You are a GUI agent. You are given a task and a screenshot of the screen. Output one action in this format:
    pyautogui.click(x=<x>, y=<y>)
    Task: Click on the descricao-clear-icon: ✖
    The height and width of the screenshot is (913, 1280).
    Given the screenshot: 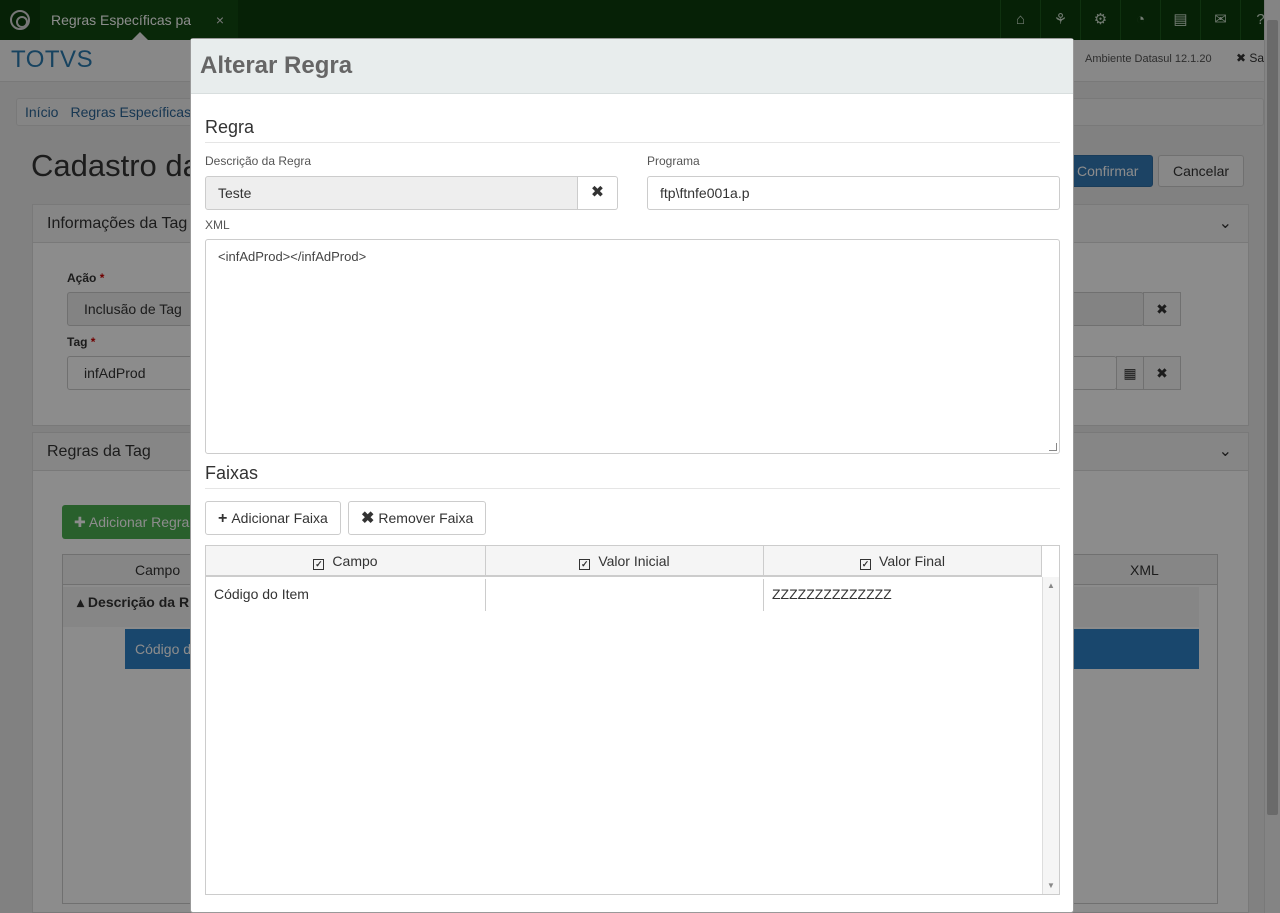 What is the action you would take?
    pyautogui.click(x=598, y=193)
    